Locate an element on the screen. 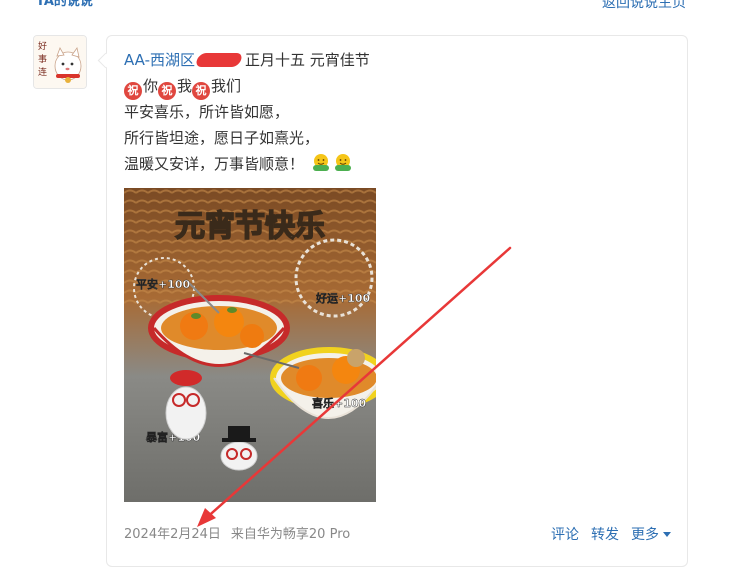 The image size is (729, 567). forward-button: 转发 is located at coordinates (605, 535).